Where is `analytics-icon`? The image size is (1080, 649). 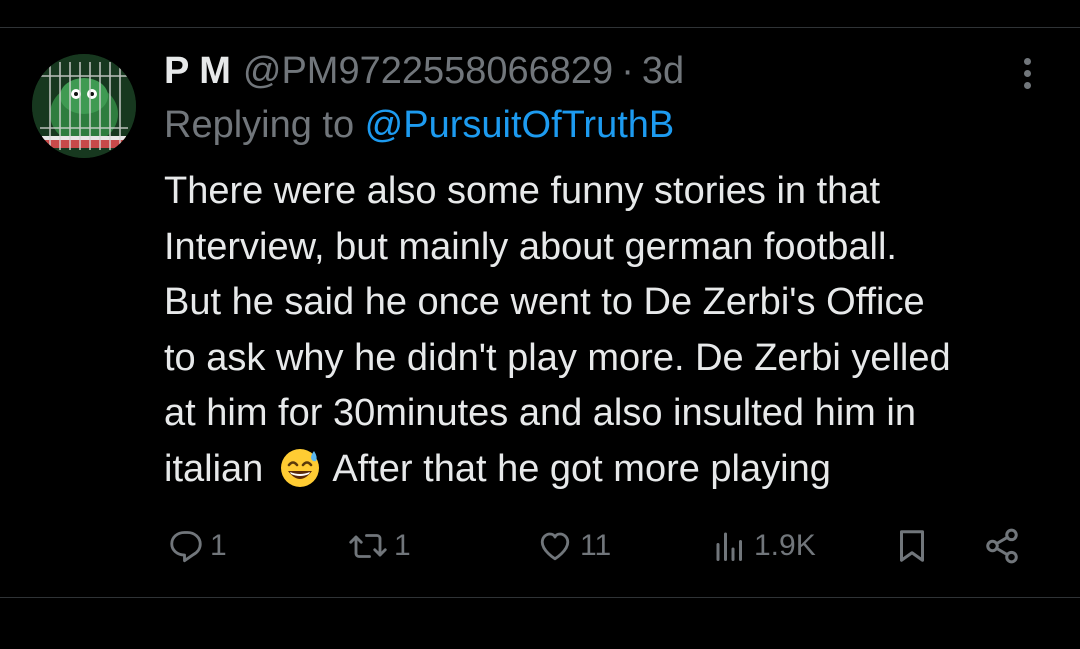 analytics-icon is located at coordinates (730, 546).